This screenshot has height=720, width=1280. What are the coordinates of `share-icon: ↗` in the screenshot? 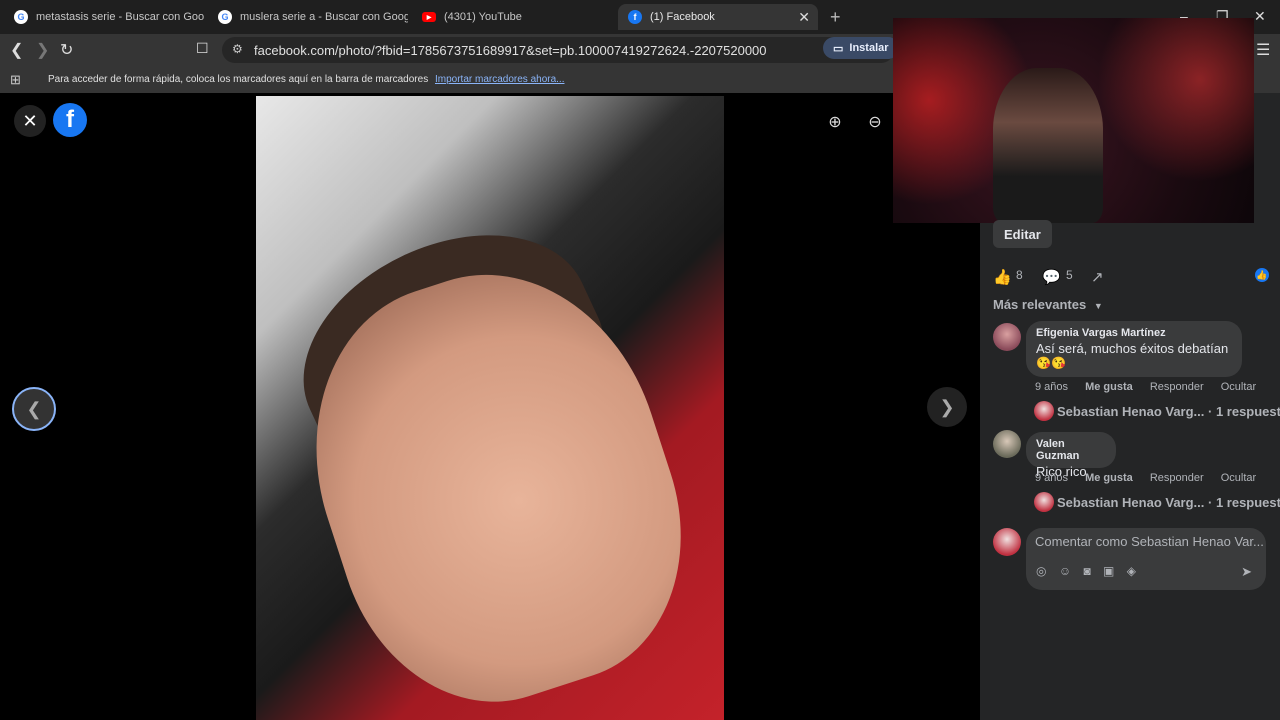 It's located at (1097, 277).